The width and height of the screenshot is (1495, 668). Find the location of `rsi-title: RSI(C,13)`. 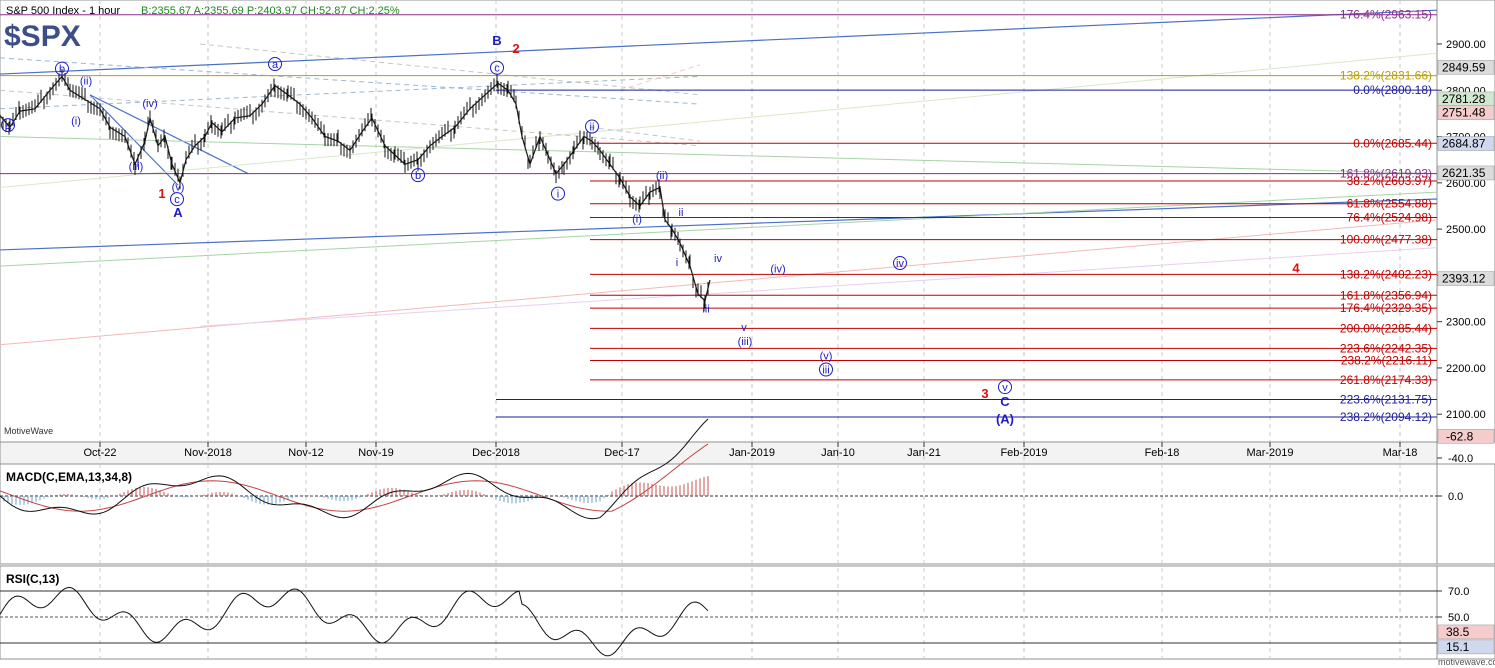

rsi-title: RSI(C,13) is located at coordinates (32, 579).